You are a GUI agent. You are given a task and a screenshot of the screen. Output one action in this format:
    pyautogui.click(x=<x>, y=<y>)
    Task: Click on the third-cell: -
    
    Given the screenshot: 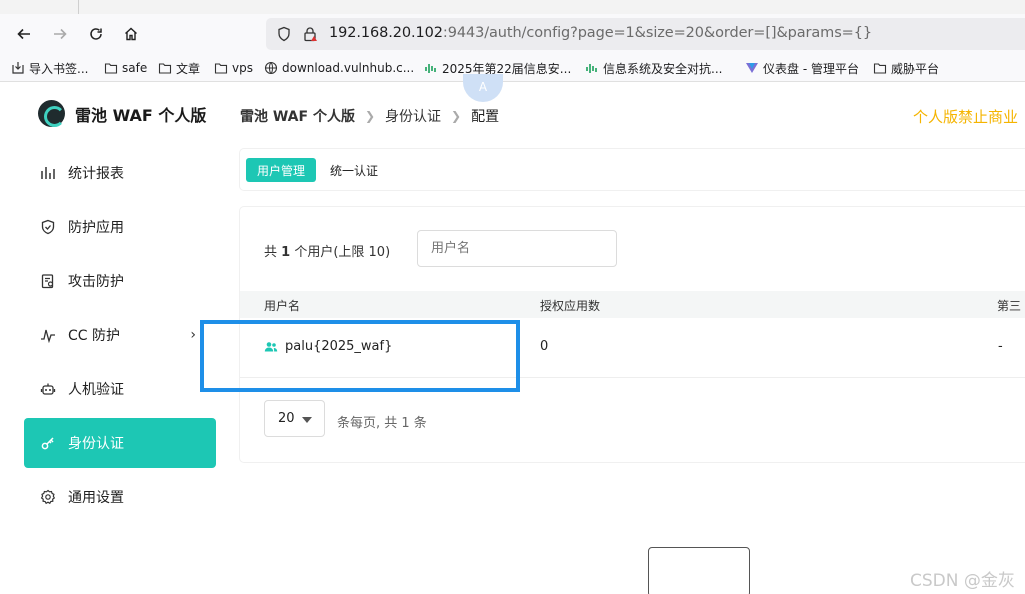 What is the action you would take?
    pyautogui.click(x=1000, y=346)
    